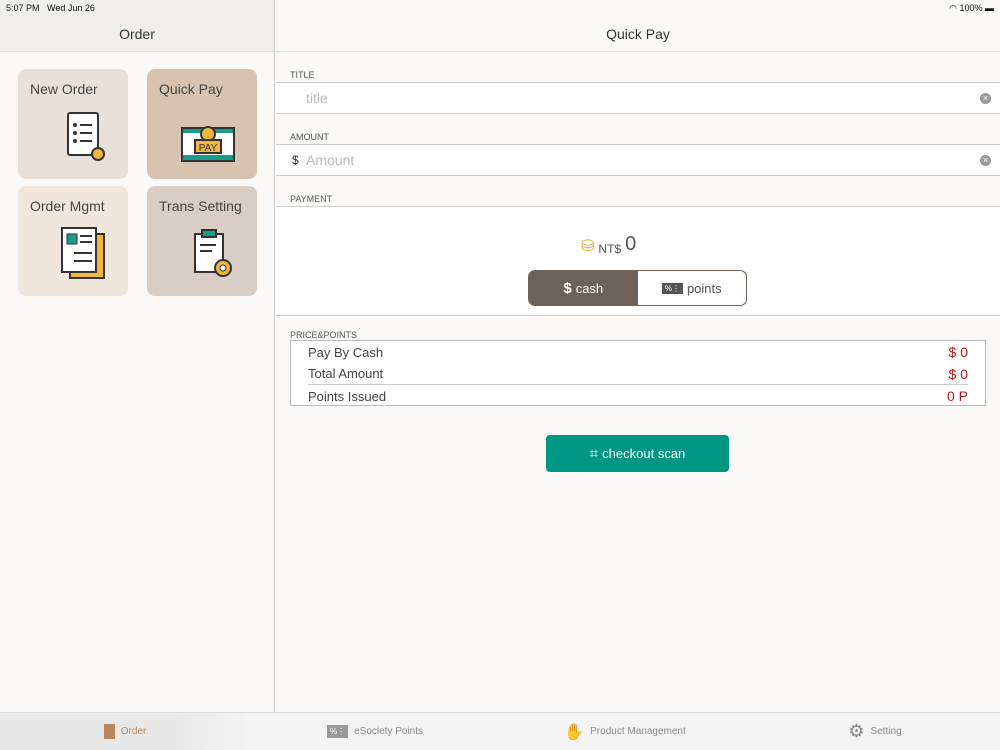 The width and height of the screenshot is (1000, 750). Describe the element at coordinates (133, 731) in the screenshot. I see `tab-label: Order` at that location.